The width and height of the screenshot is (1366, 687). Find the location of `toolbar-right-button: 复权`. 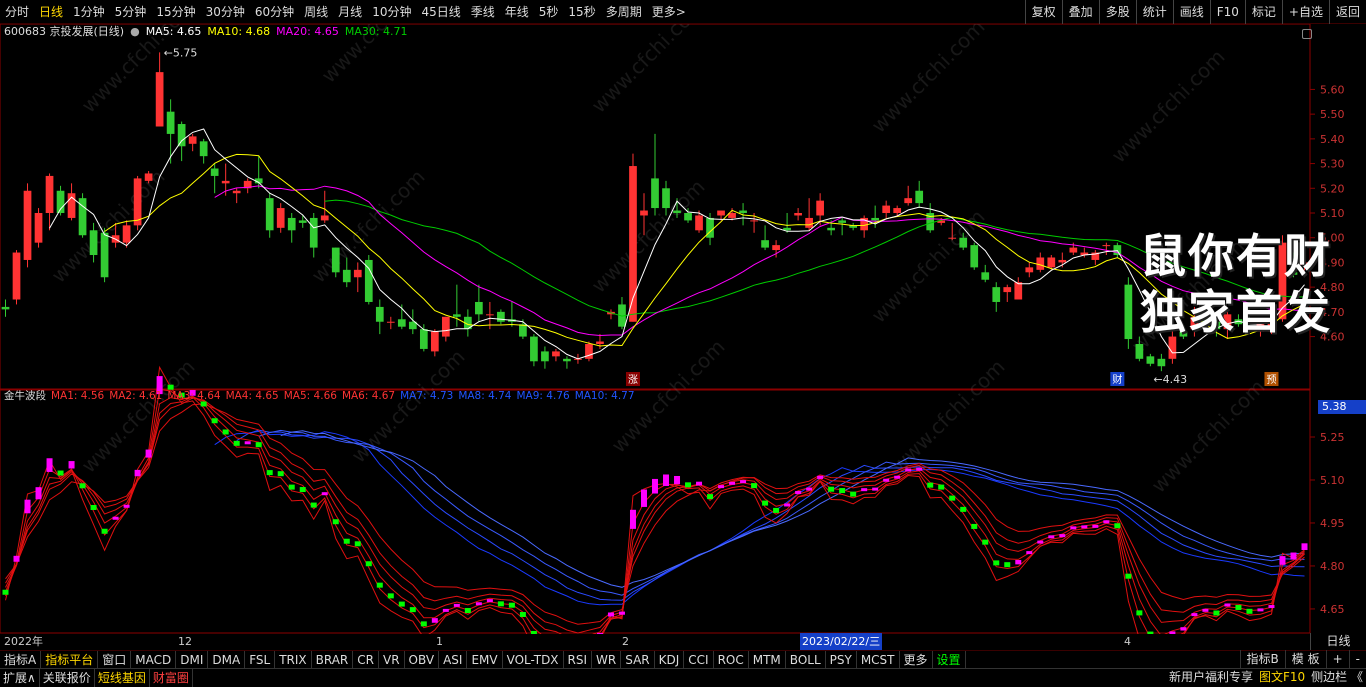

toolbar-right-button: 复权 is located at coordinates (1043, 12).